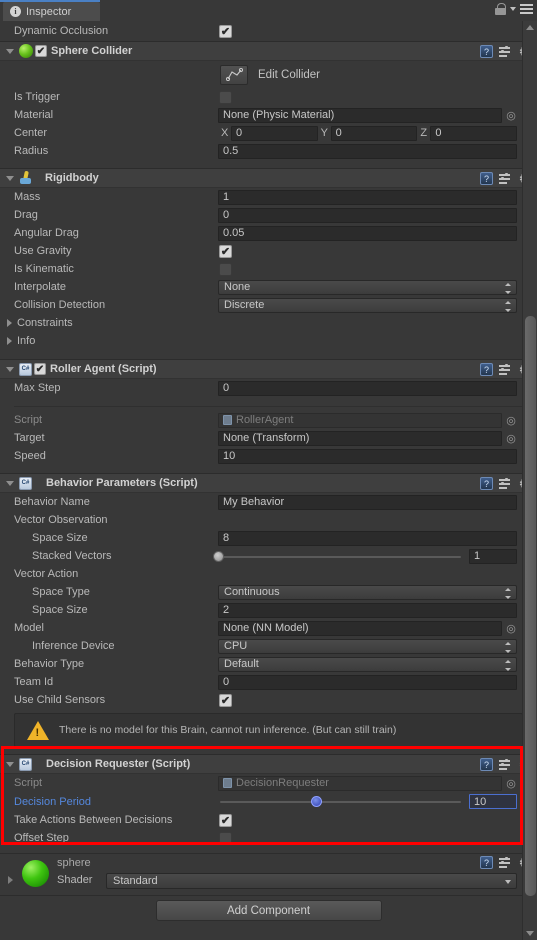  Describe the element at coordinates (360, 438) in the screenshot. I see `target-objectfield: None (Transform)` at that location.